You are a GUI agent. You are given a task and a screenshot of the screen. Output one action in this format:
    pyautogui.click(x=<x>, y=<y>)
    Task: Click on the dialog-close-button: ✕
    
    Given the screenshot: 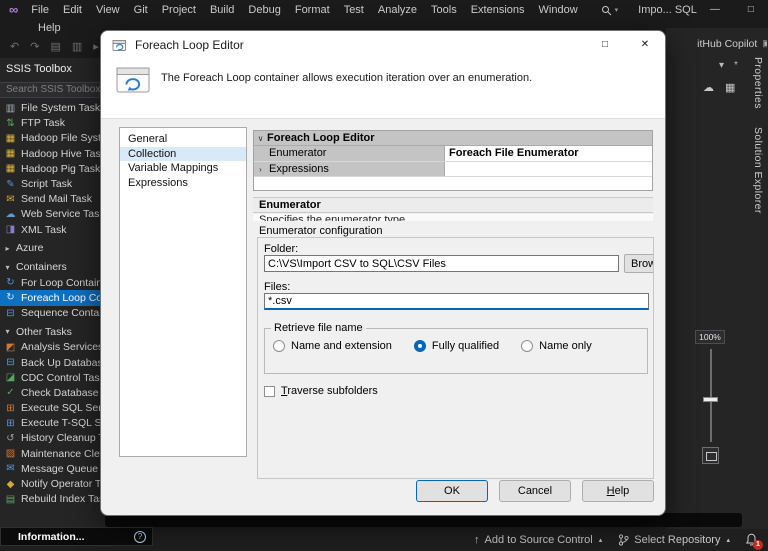 What is the action you would take?
    pyautogui.click(x=645, y=45)
    